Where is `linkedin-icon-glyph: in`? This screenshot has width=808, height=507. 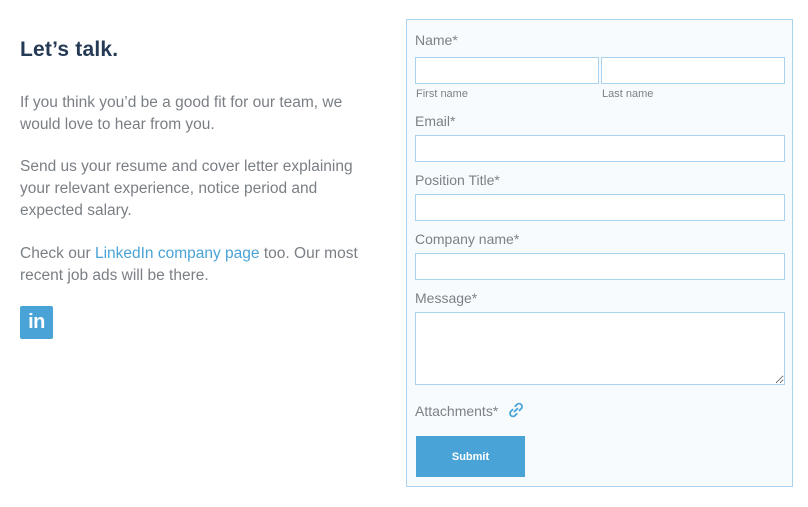
linkedin-icon-glyph: in is located at coordinates (36, 322).